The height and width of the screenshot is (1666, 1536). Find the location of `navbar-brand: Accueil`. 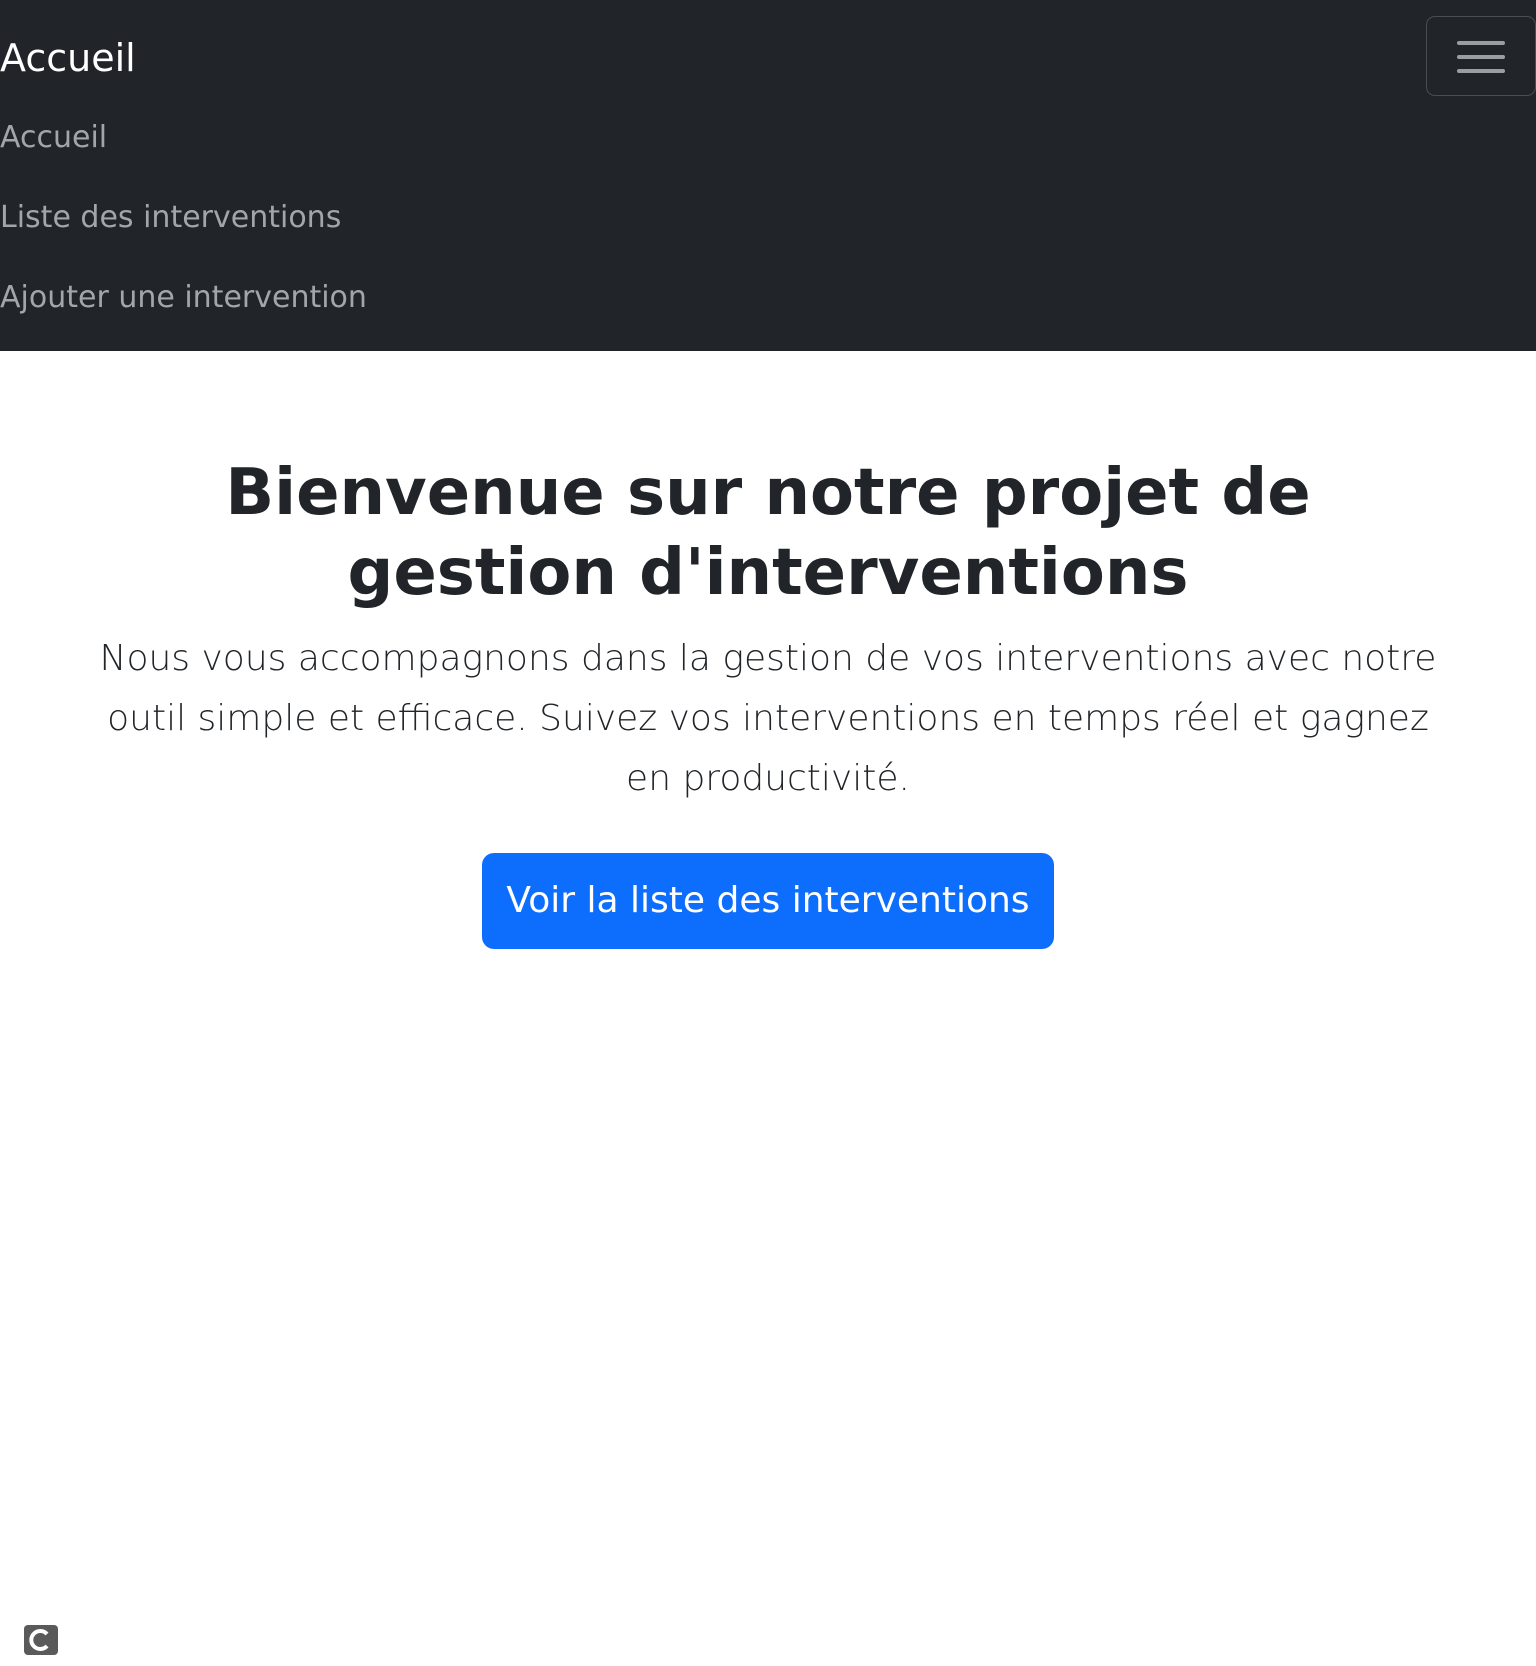

navbar-brand: Accueil is located at coordinates (68, 58).